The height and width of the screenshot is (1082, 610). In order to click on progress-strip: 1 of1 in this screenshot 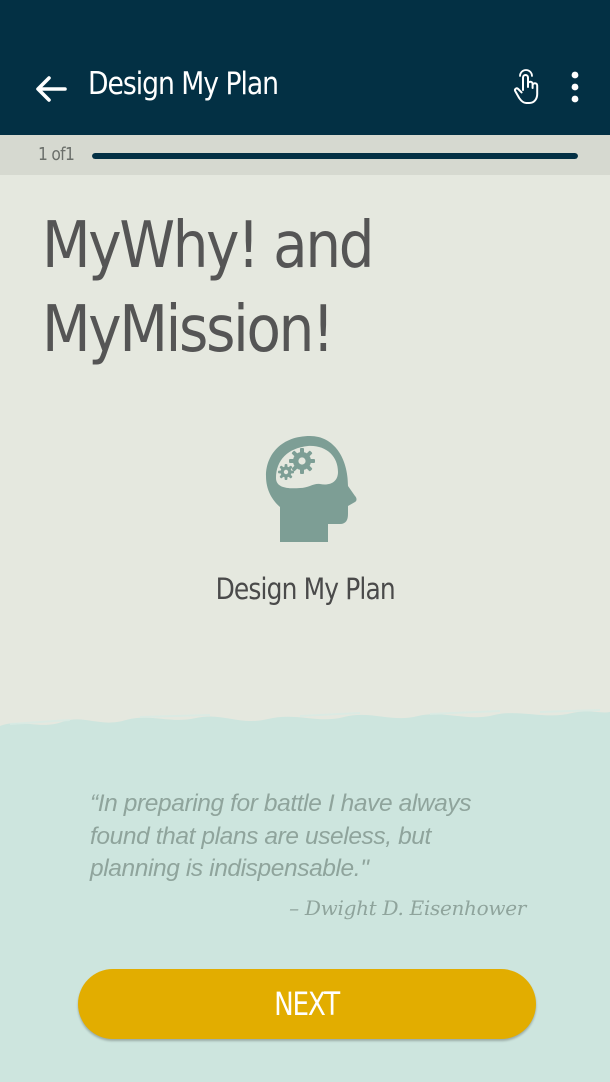, I will do `click(305, 155)`.